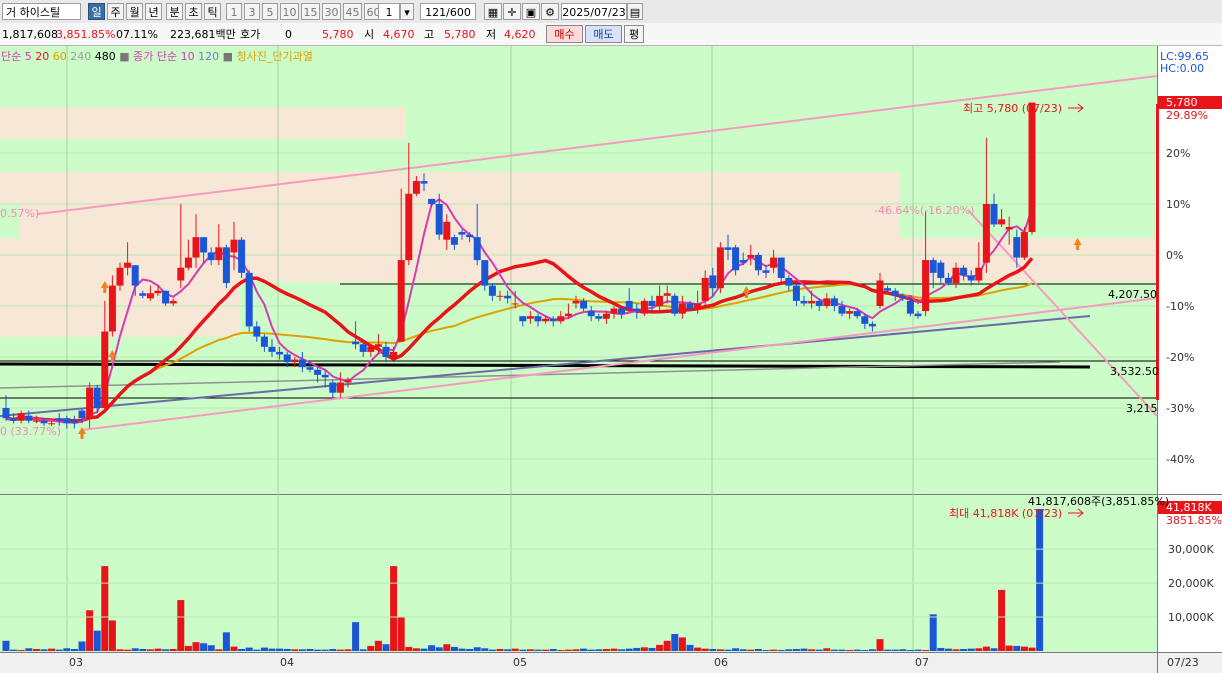  Describe the element at coordinates (28, 56) in the screenshot. I see `legend-ma5: 5` at that location.